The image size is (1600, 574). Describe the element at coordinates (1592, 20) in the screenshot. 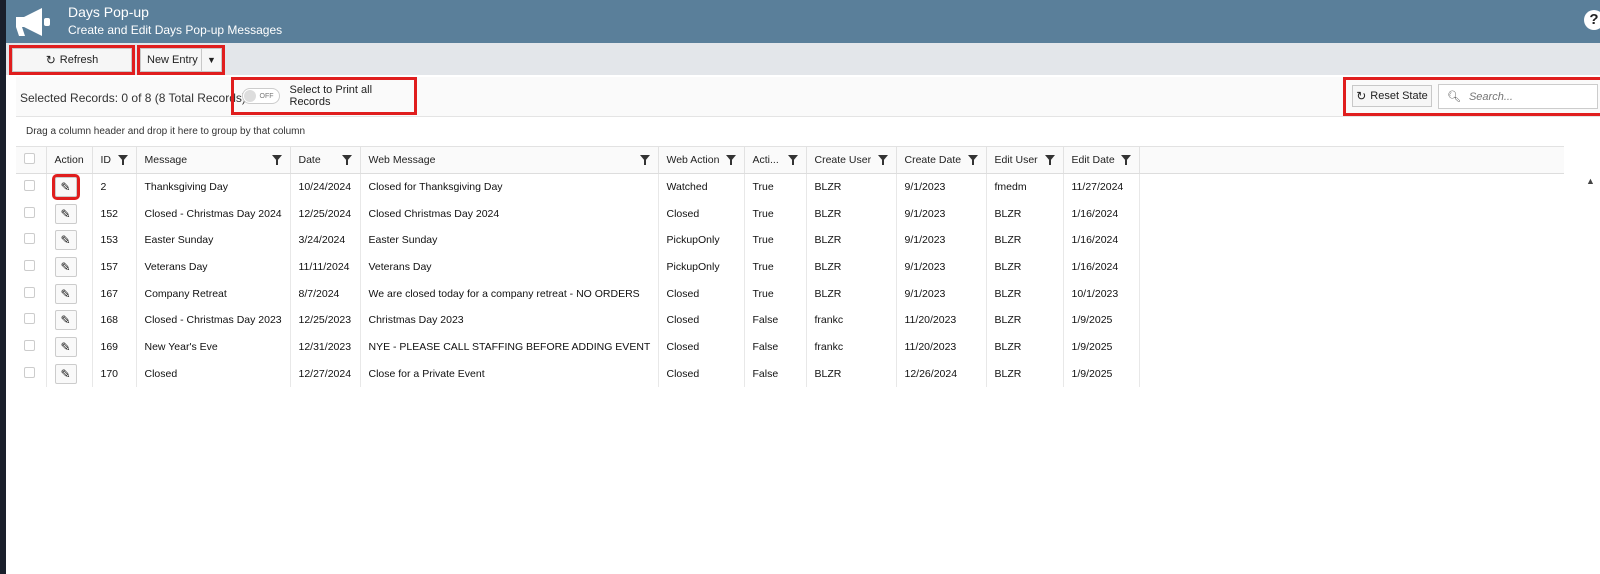

I see `help-icon: ?` at that location.